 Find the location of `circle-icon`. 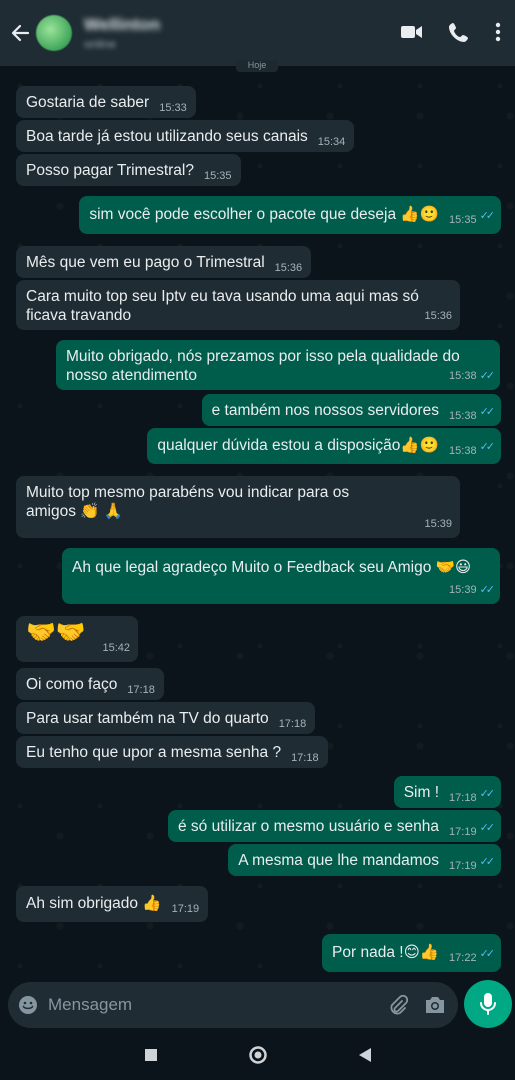

circle-icon is located at coordinates (257, 1055).